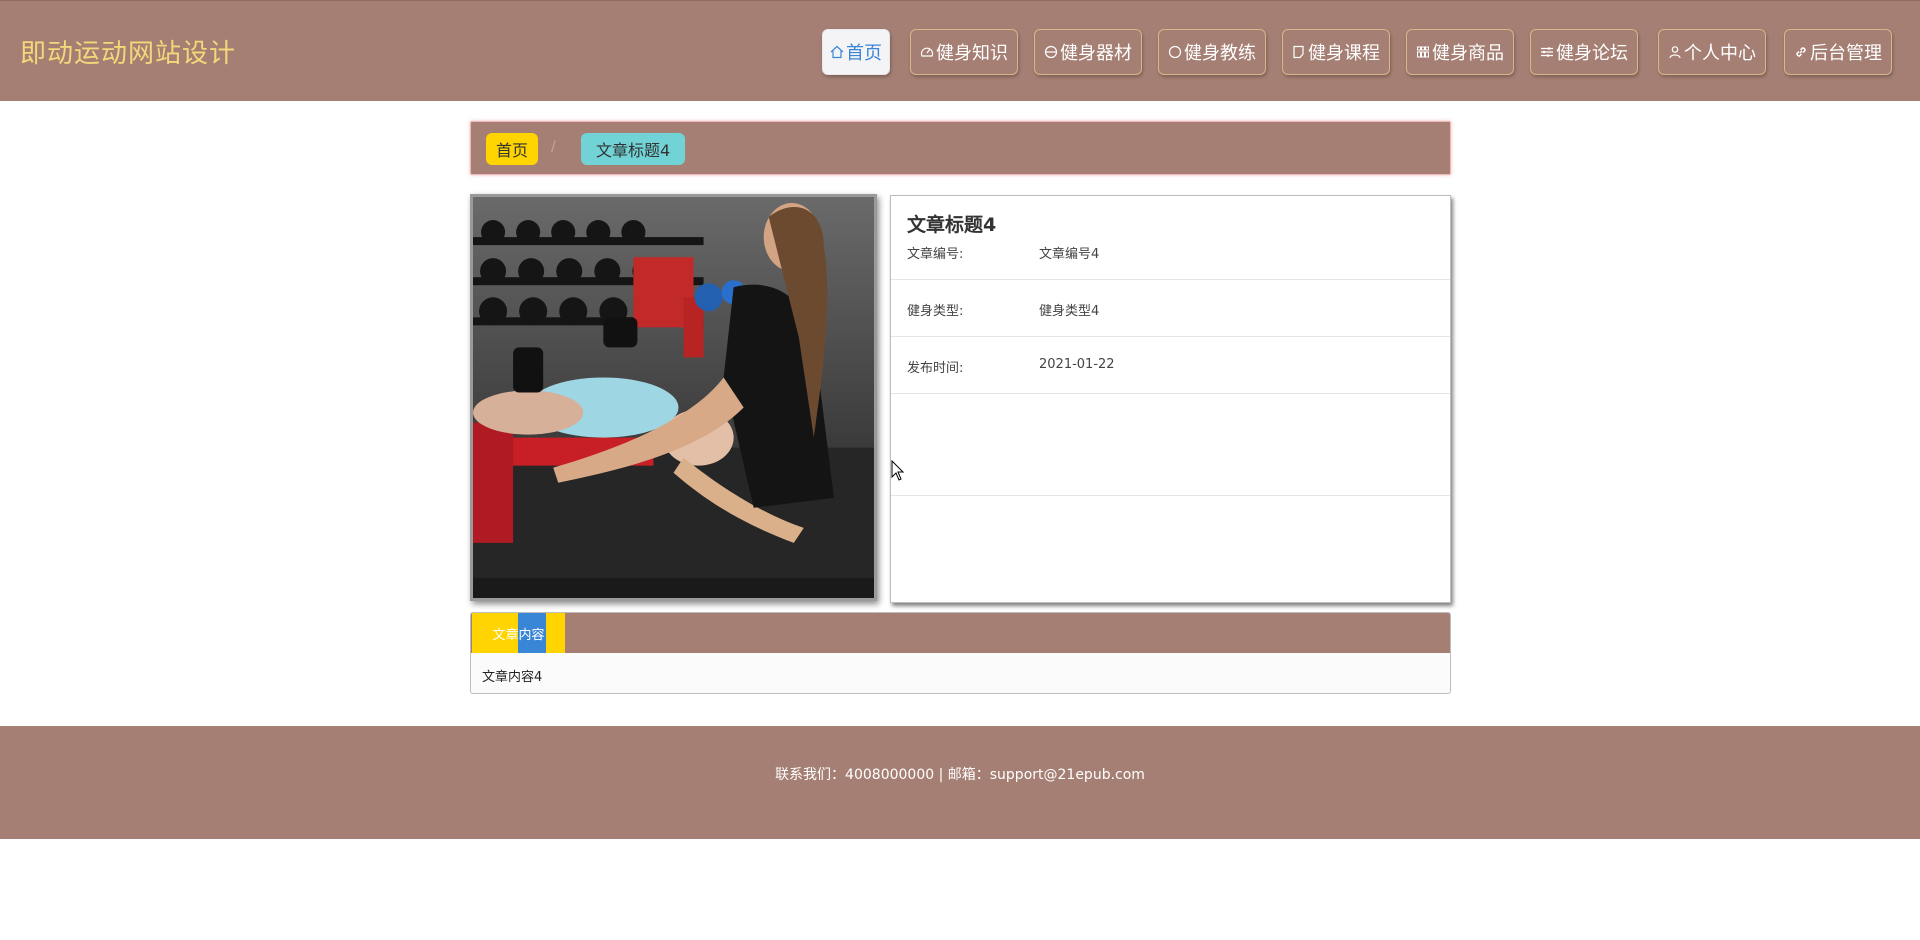  Describe the element at coordinates (935, 254) in the screenshot. I see `info-label: 文章编号:` at that location.